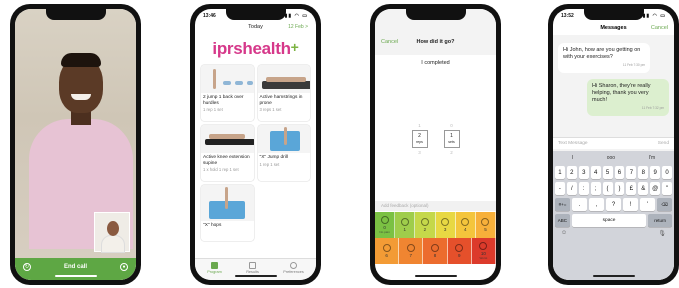 Image resolution: width=679 pixels, height=288 pixels. I want to click on key-return: return, so click(660, 220).